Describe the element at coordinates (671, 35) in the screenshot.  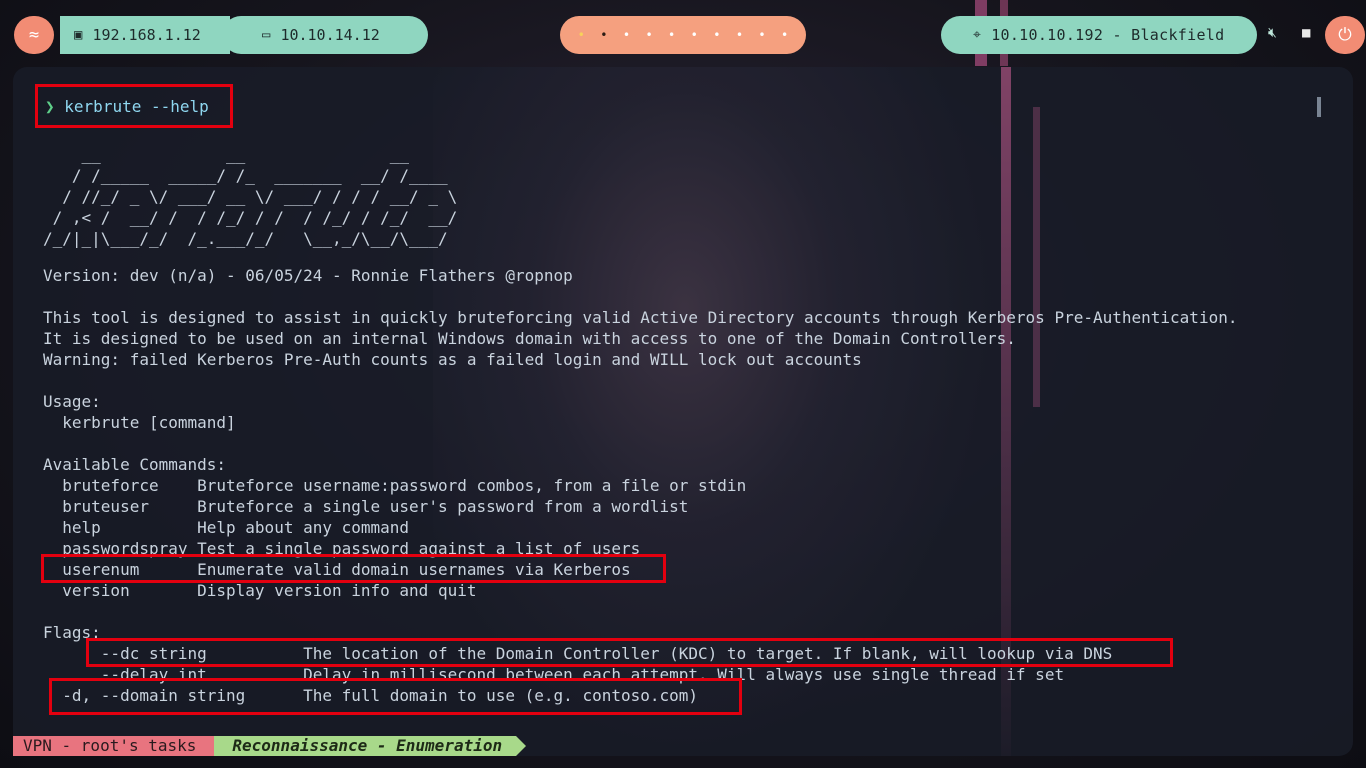
I see `workspace-5: •` at that location.